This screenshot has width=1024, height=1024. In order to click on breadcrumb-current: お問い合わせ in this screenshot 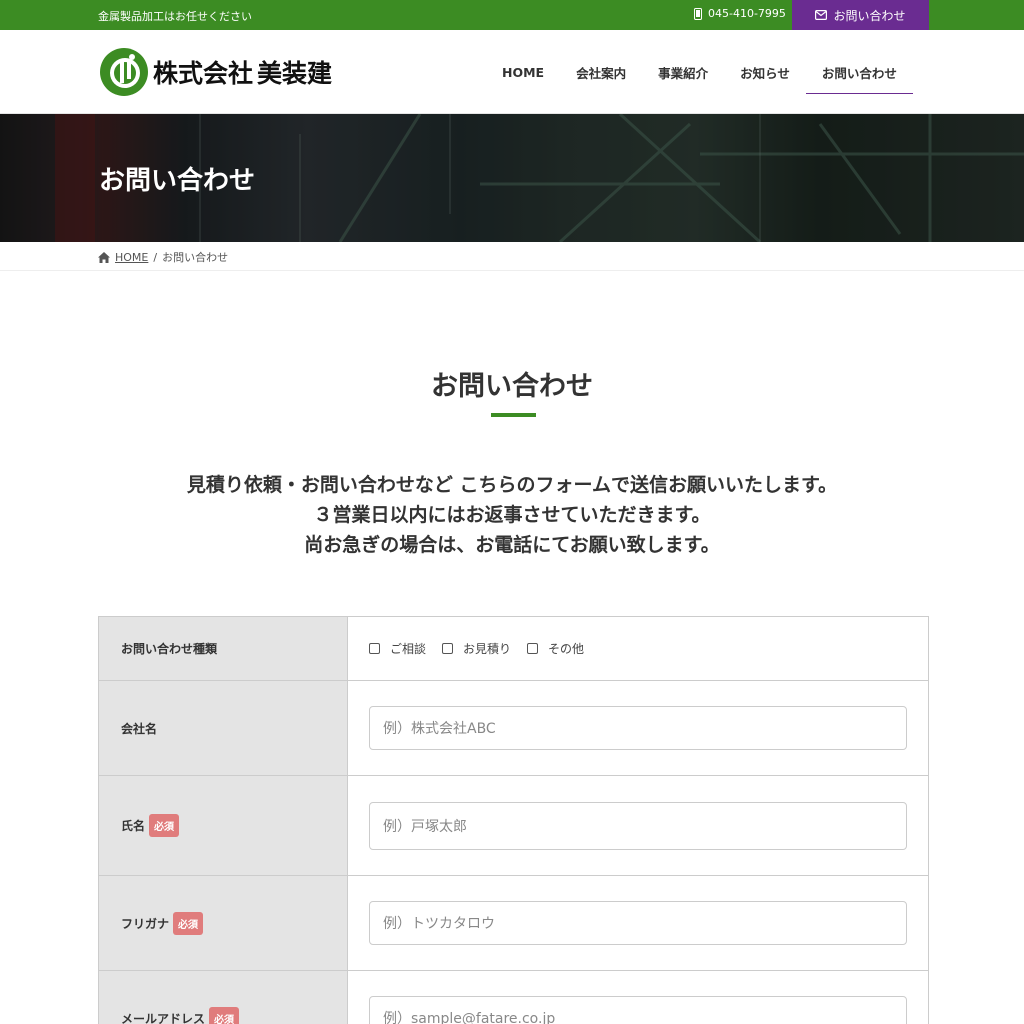, I will do `click(195, 257)`.